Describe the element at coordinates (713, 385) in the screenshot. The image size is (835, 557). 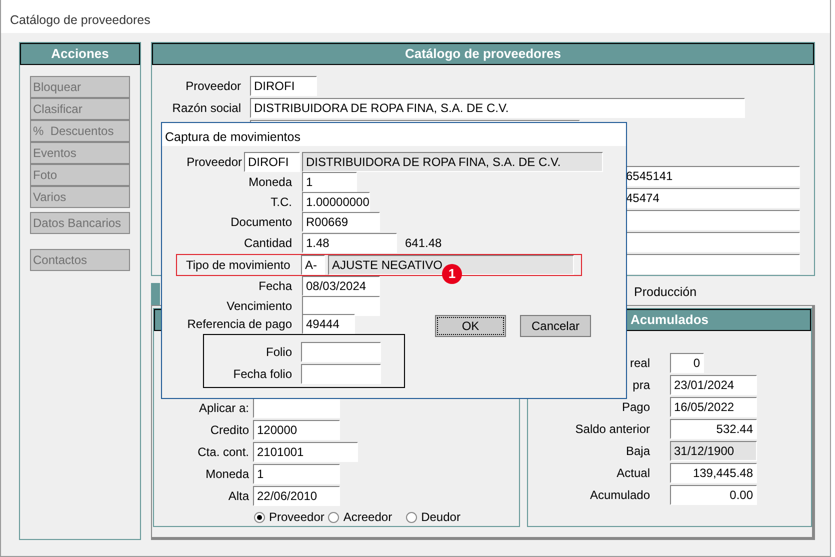
I see `input-field: 23/01/2024` at that location.